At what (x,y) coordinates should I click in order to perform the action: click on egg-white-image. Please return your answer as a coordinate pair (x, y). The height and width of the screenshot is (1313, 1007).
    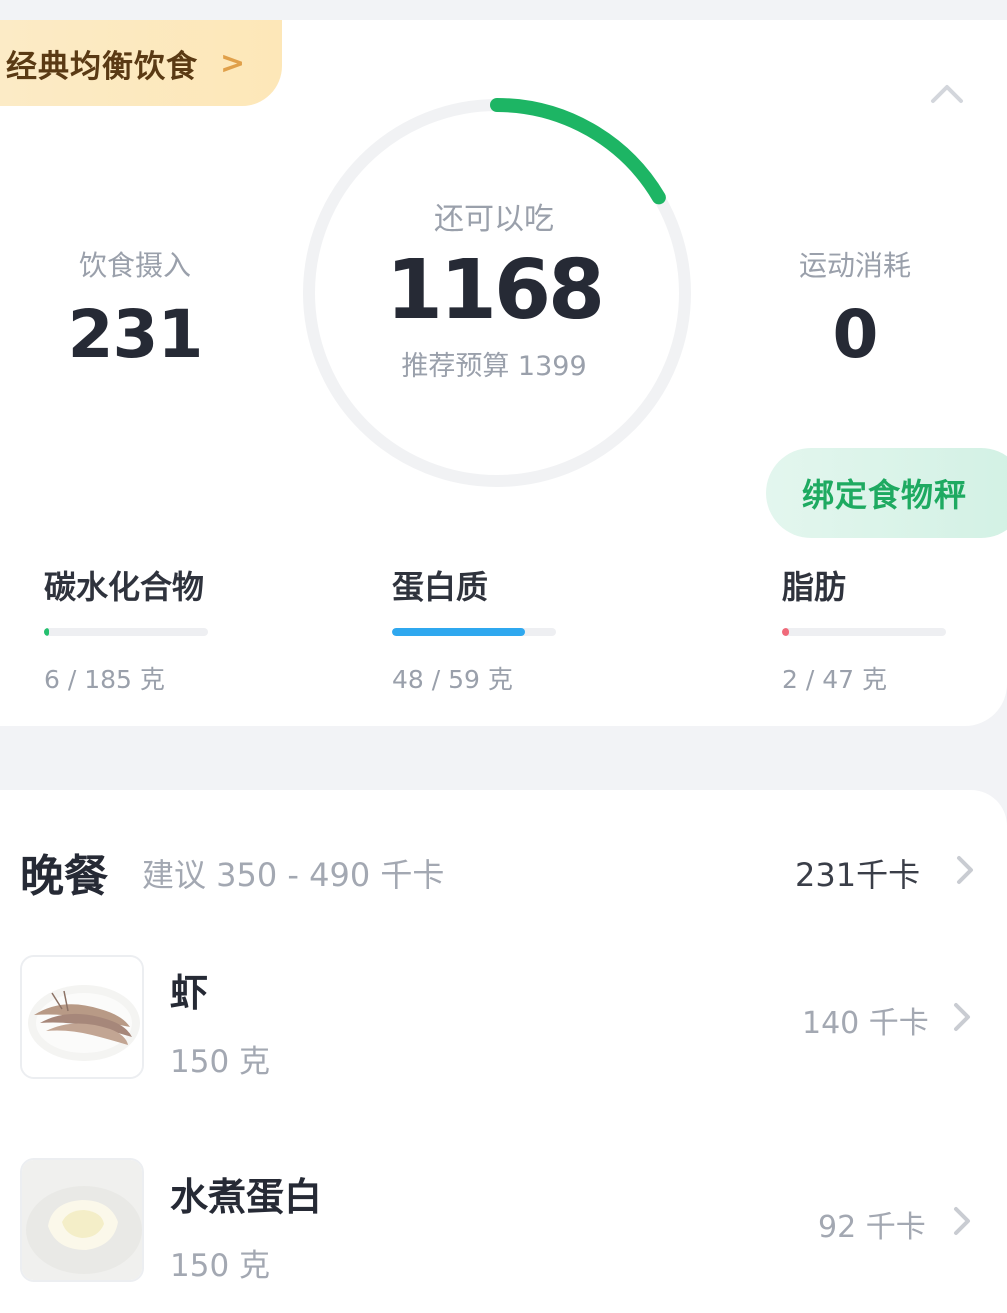
    Looking at the image, I should click on (82, 1220).